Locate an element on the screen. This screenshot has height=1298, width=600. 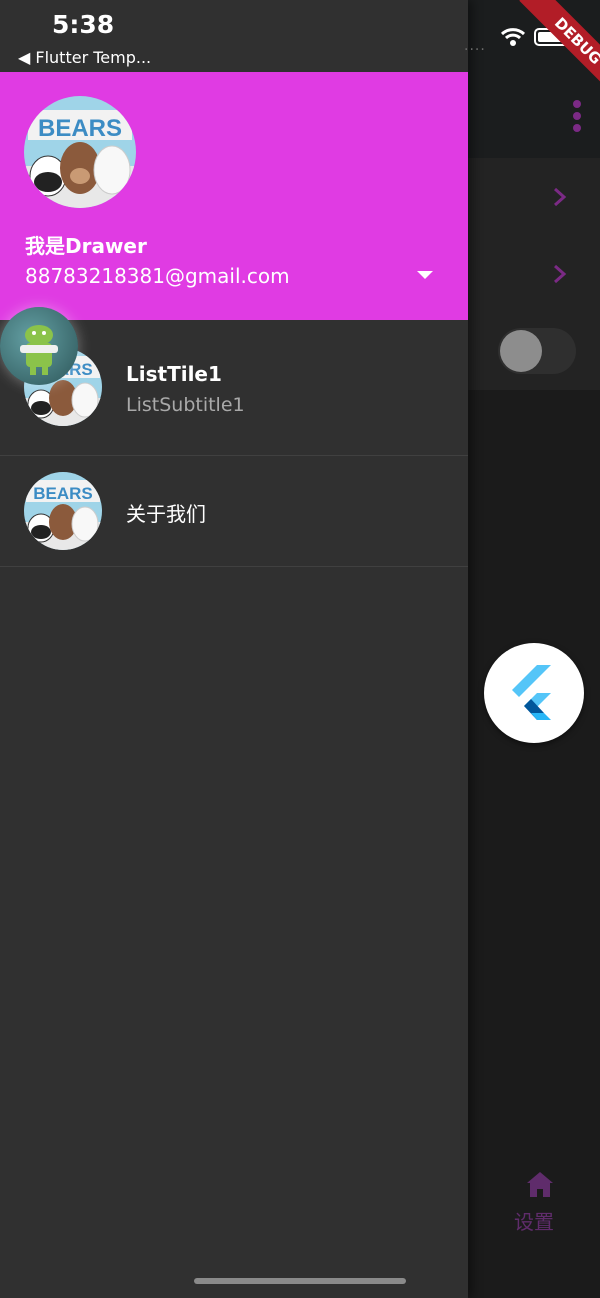
switch-knob is located at coordinates (521, 351).